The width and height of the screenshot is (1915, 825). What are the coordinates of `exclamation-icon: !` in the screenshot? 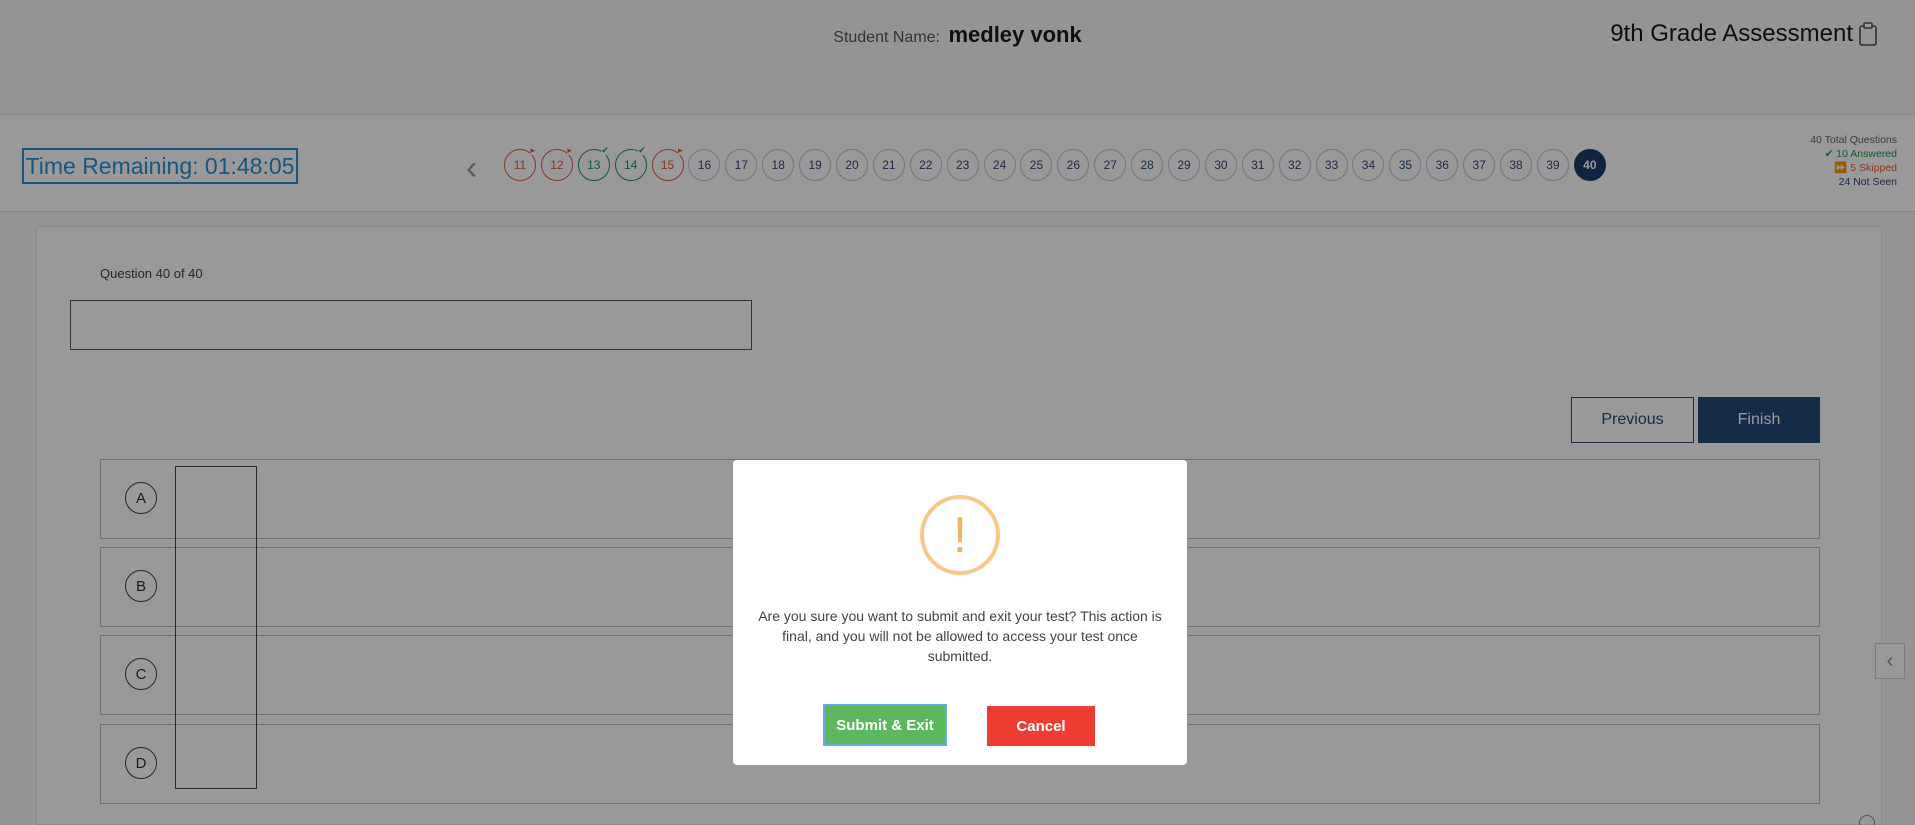 It's located at (960, 535).